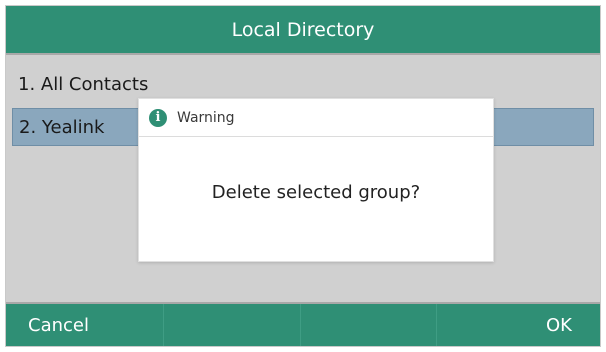  I want to click on ok-button: OK, so click(518, 325).